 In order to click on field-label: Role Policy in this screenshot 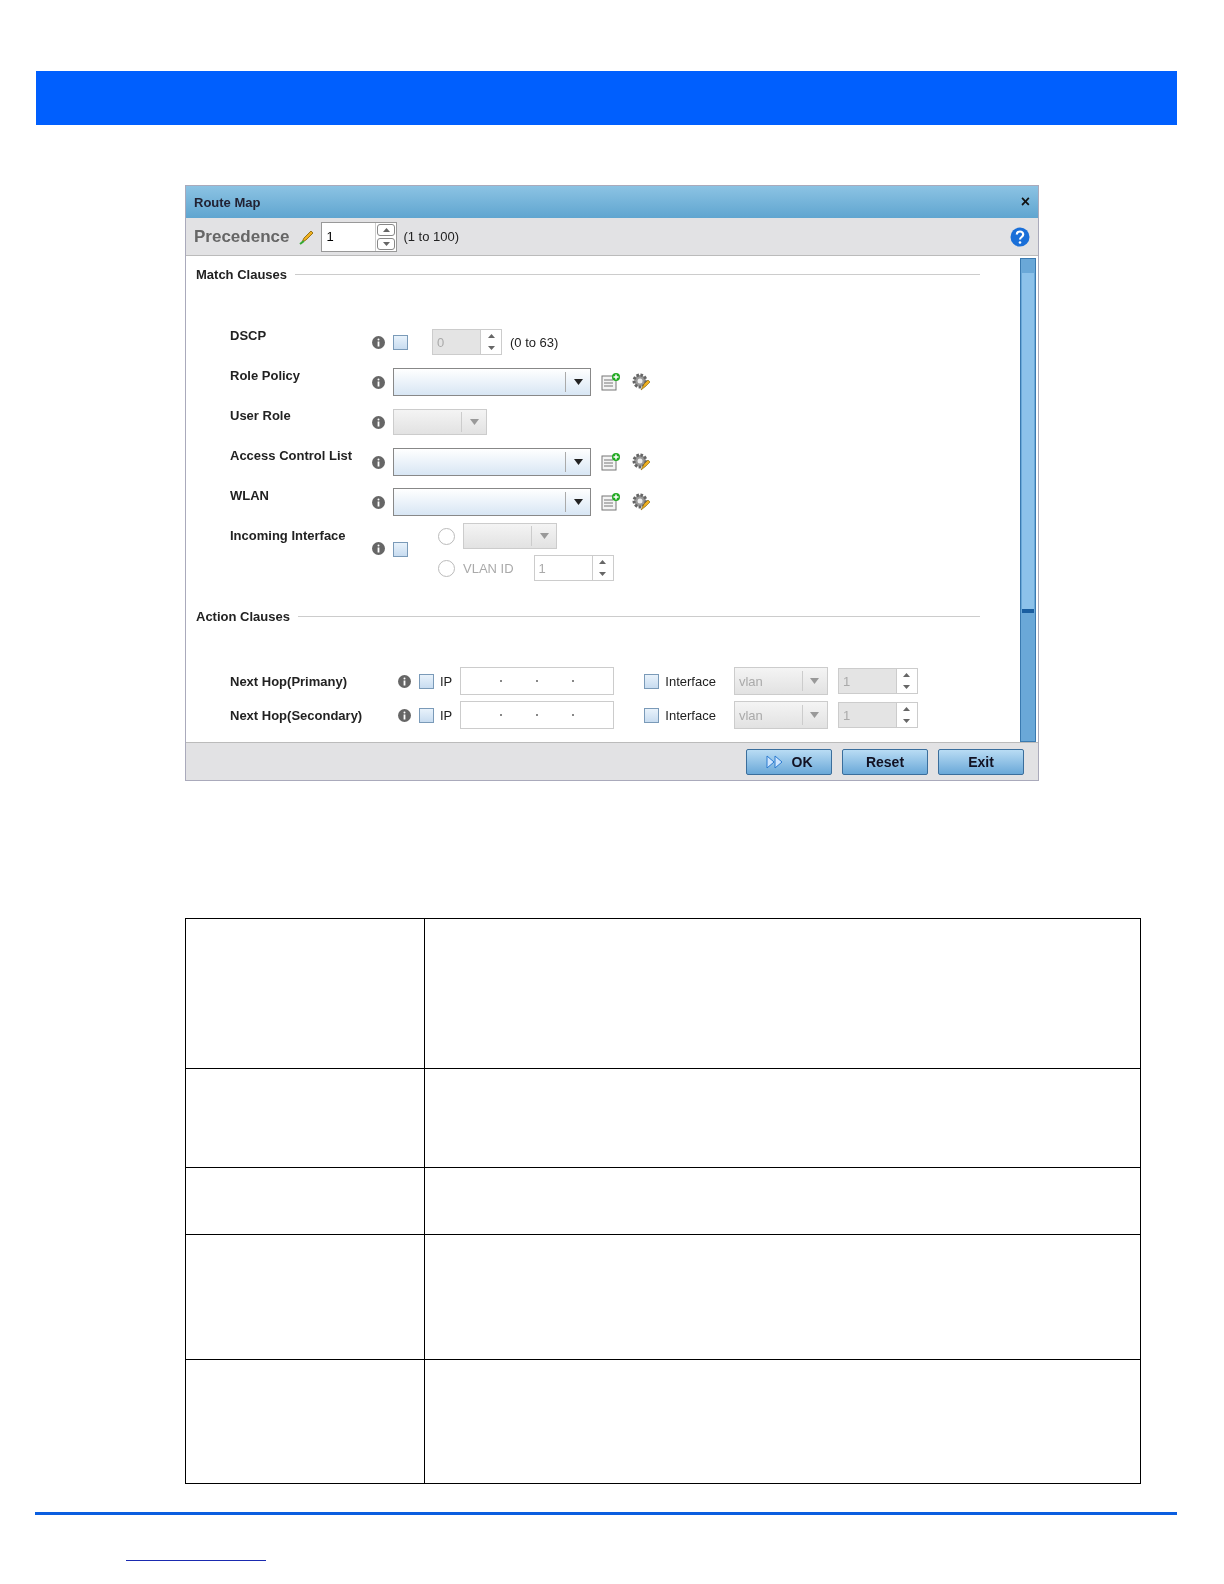, I will do `click(266, 375)`.